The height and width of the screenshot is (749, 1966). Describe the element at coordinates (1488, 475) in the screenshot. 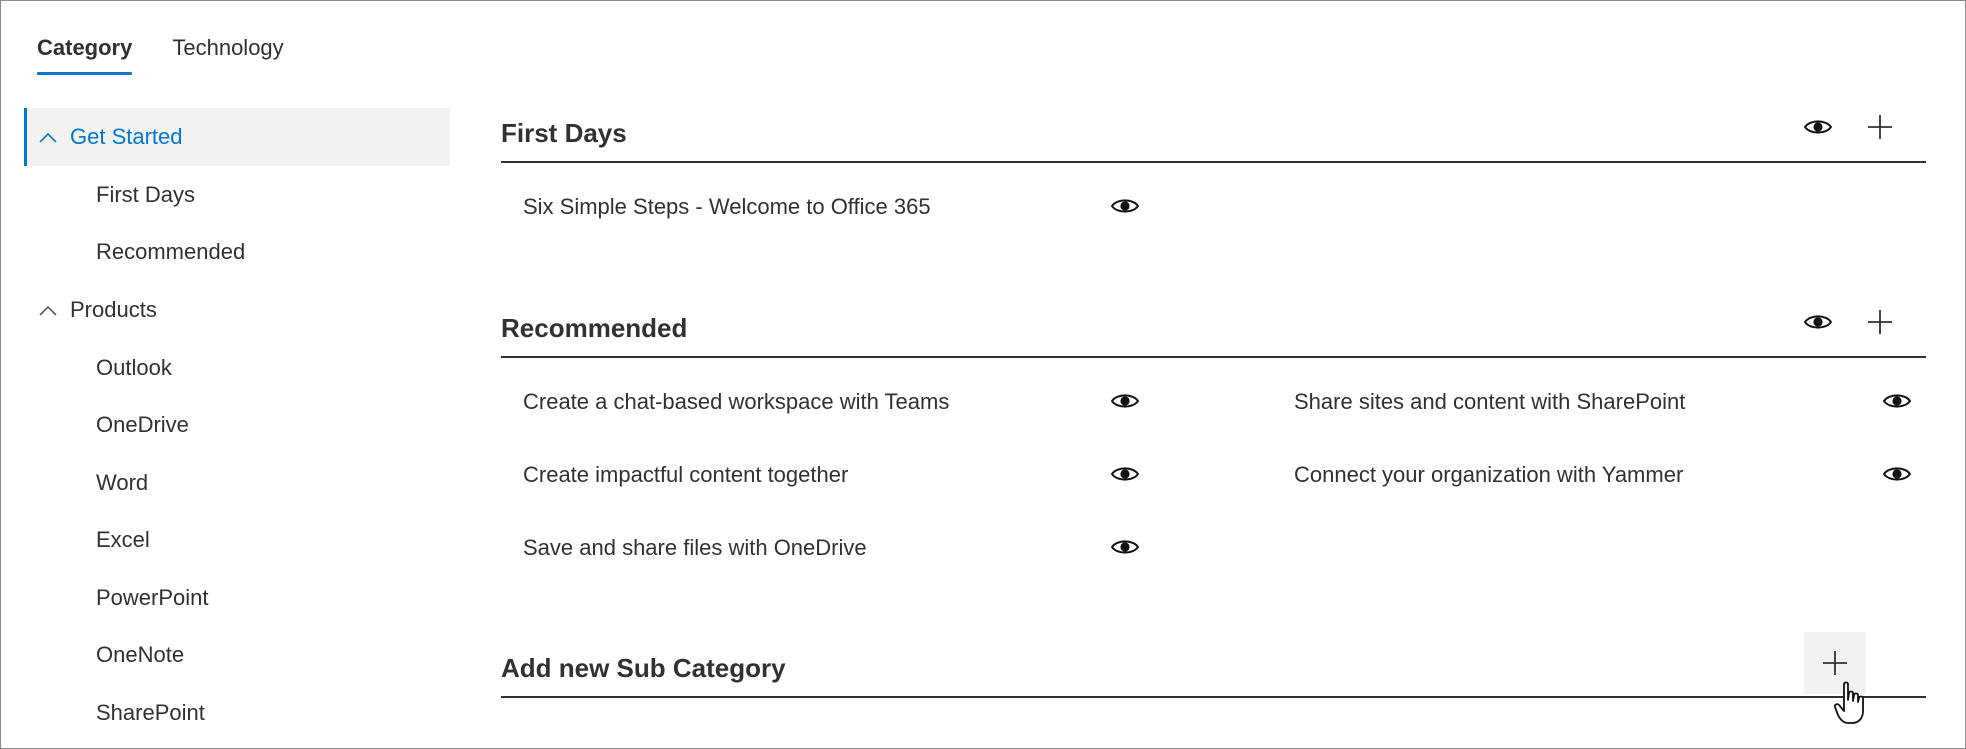

I see `list-item-yammer: Connect your organization with Yammer` at that location.